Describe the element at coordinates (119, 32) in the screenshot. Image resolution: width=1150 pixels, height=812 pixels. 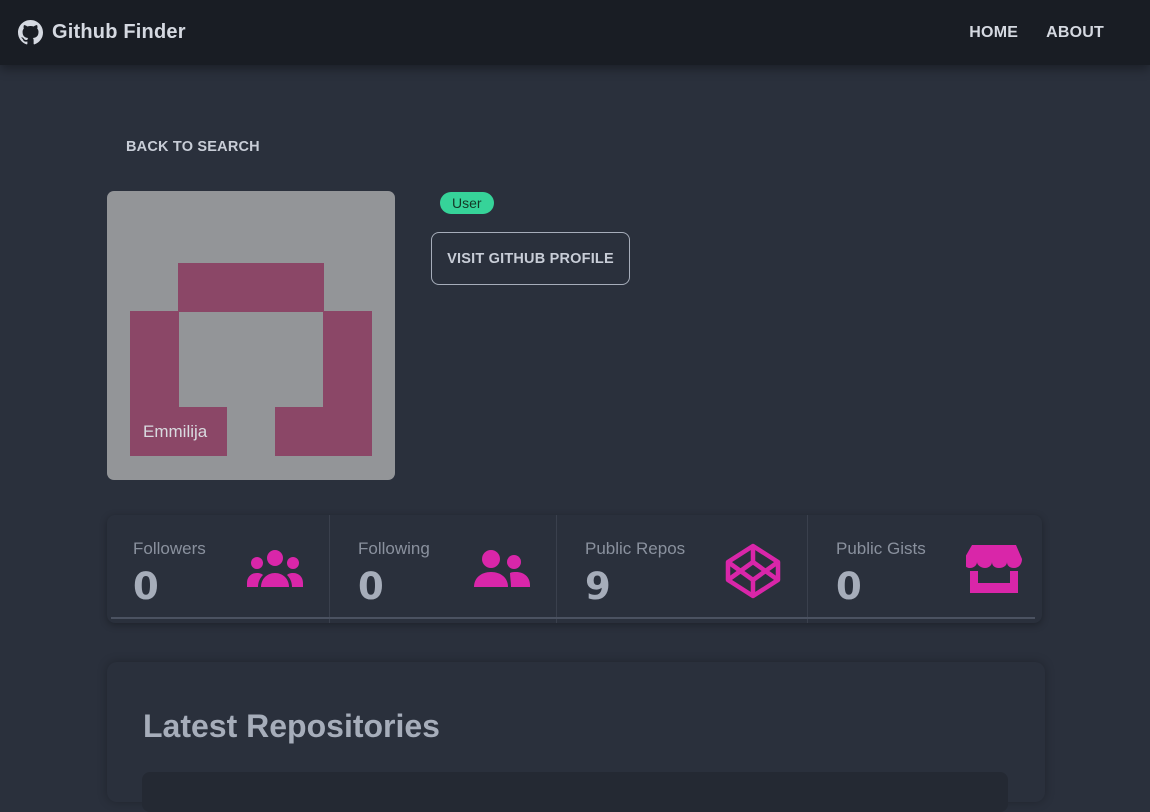
I see `brand-title: Github Finder` at that location.